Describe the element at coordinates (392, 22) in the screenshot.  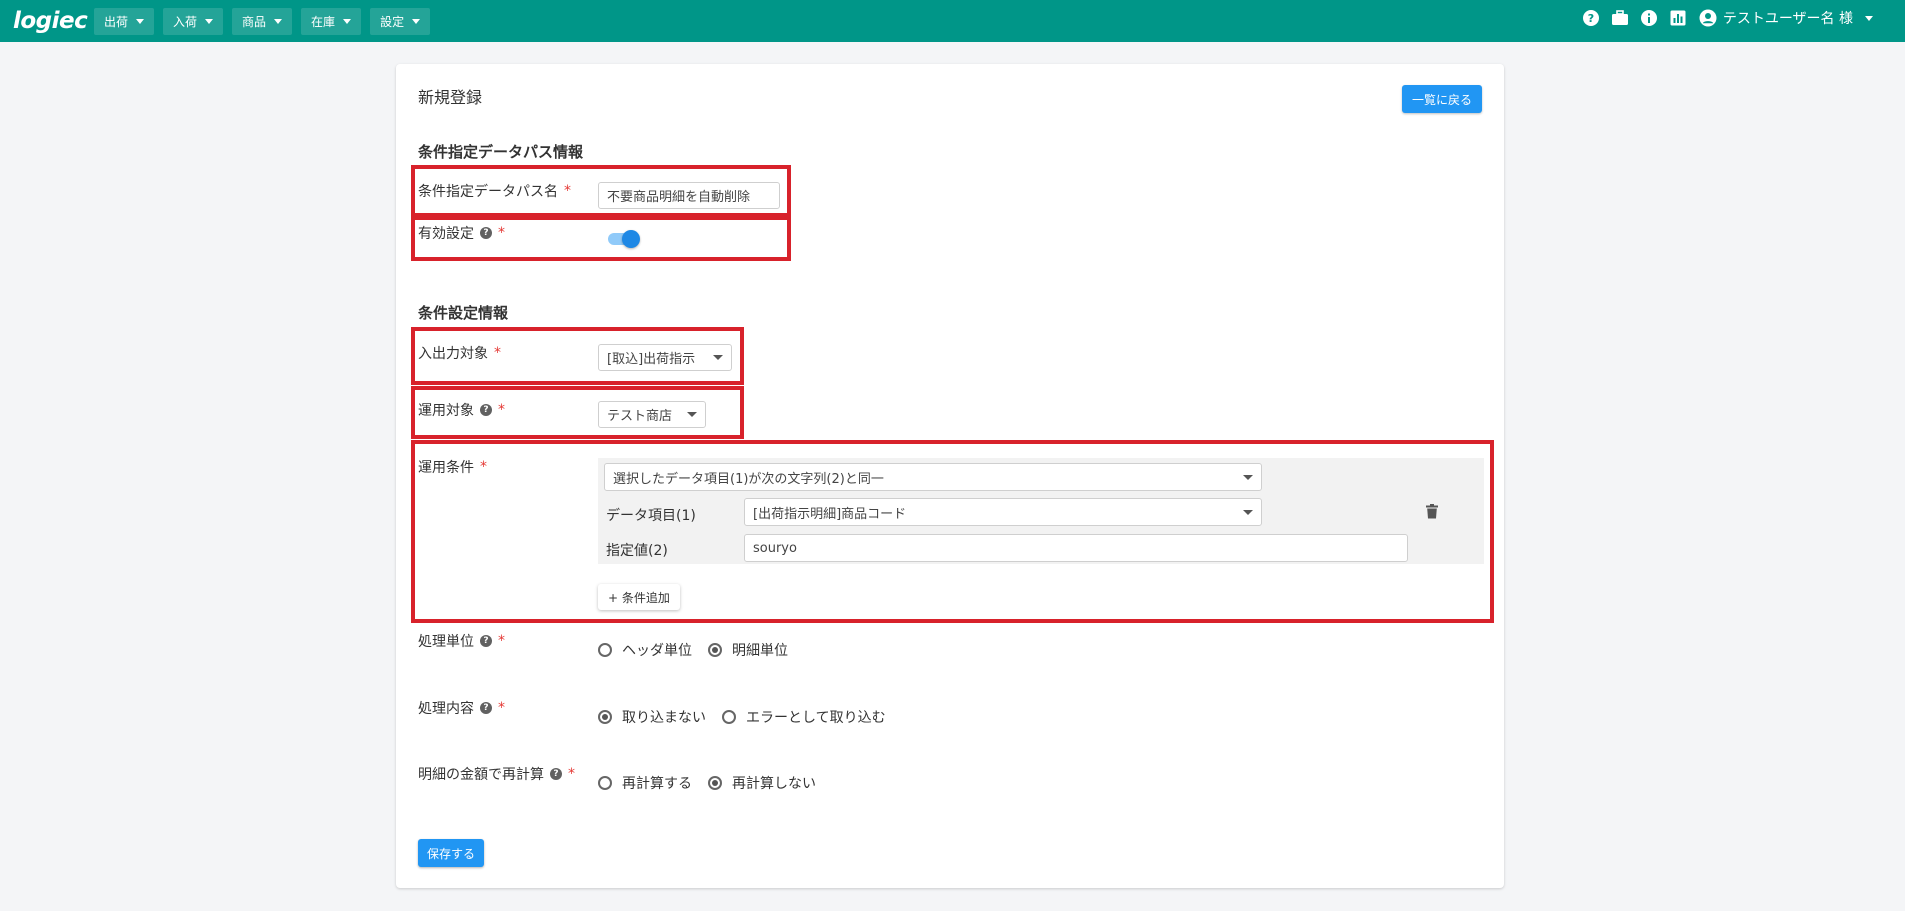
I see `nav-label: 設定` at that location.